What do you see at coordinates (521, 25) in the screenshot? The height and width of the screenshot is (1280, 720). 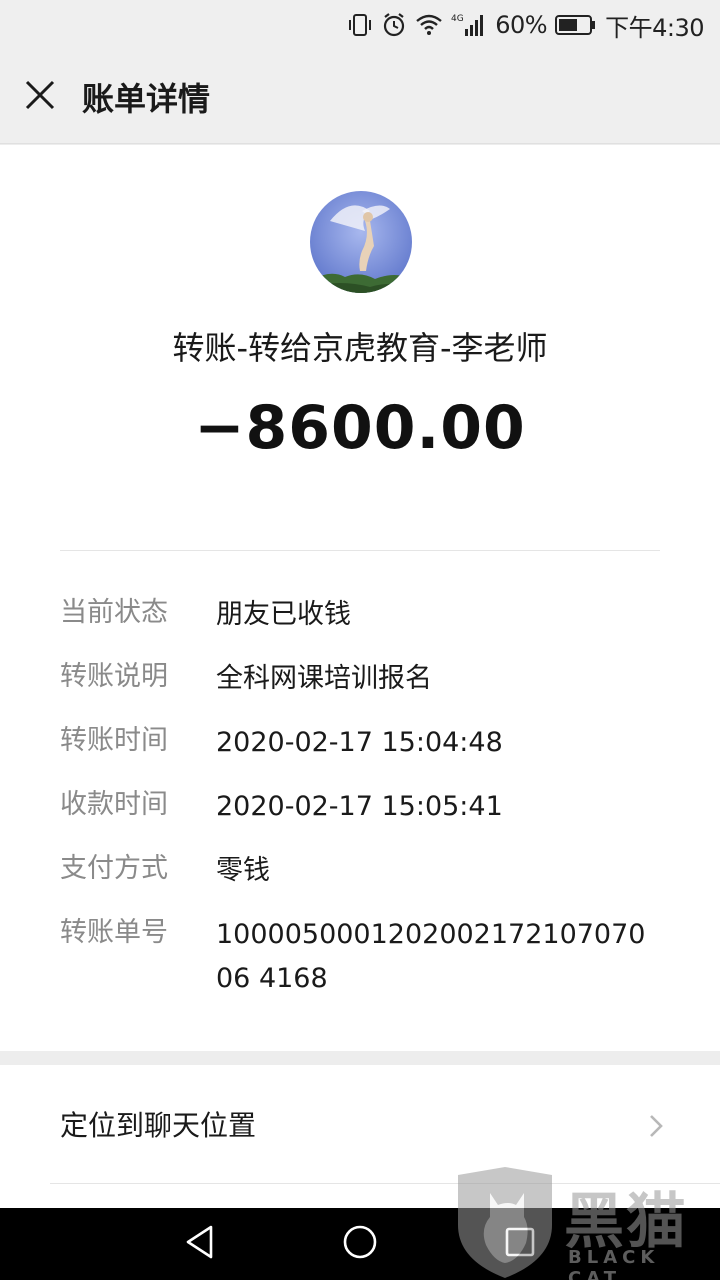 I see `battery-percent: 60%` at bounding box center [521, 25].